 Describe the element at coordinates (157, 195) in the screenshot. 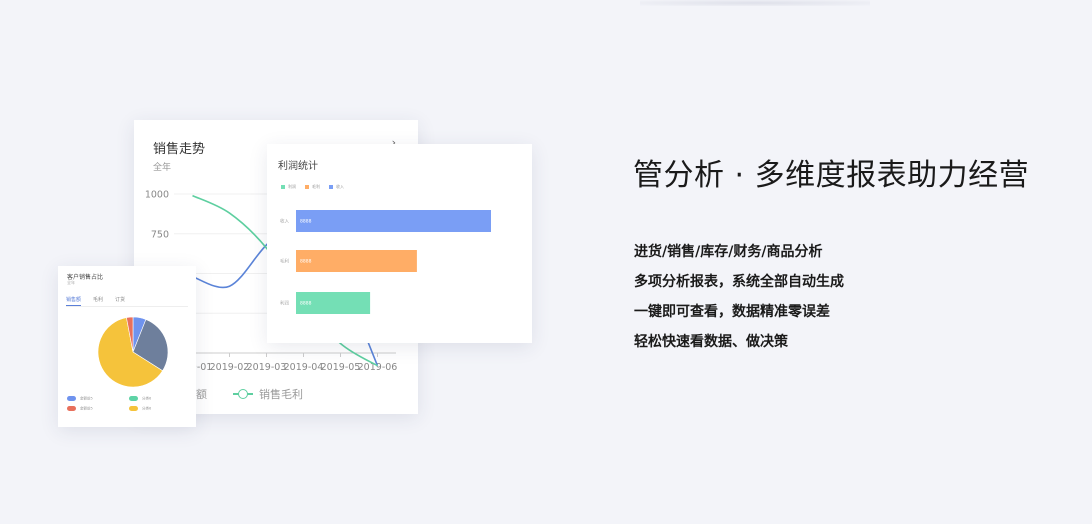

I see `y-tick-label: 1000` at that location.